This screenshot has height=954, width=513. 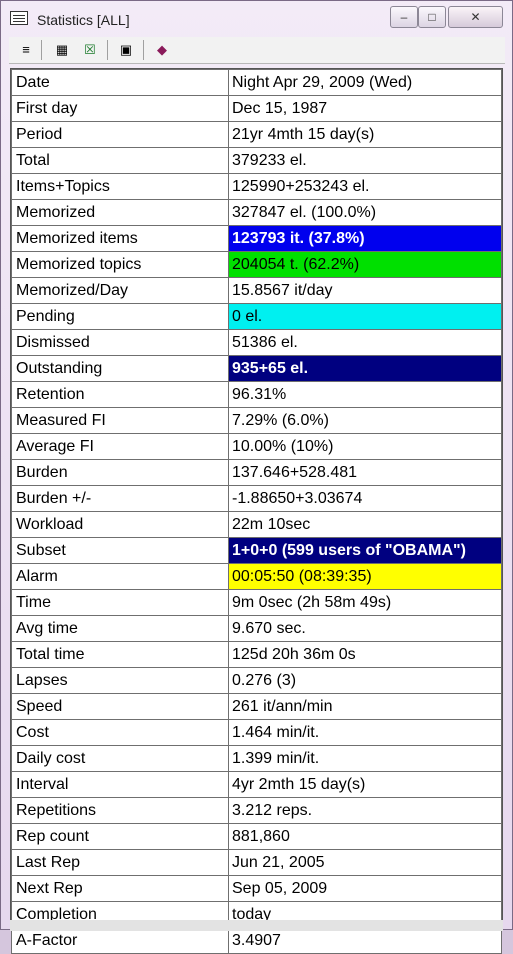 What do you see at coordinates (120, 368) in the screenshot?
I see `stat-label: Outstanding` at bounding box center [120, 368].